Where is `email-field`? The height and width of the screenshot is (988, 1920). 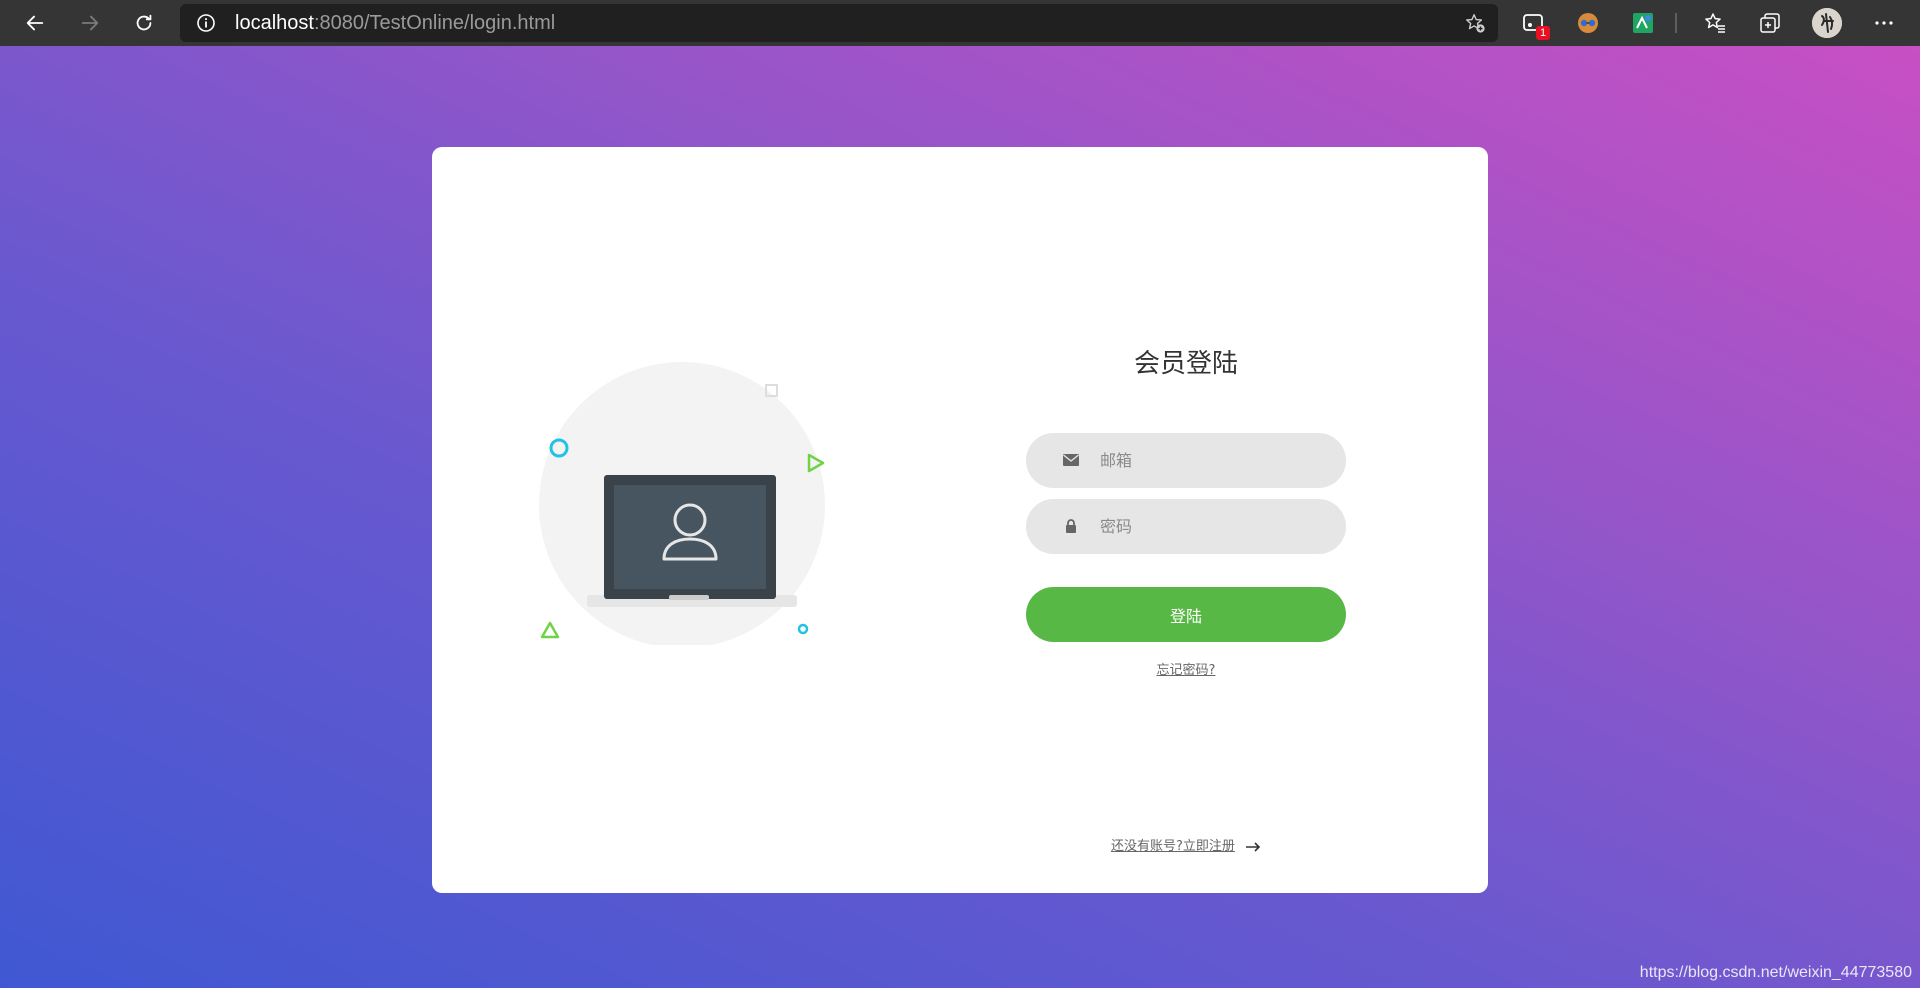
email-field is located at coordinates (1186, 460).